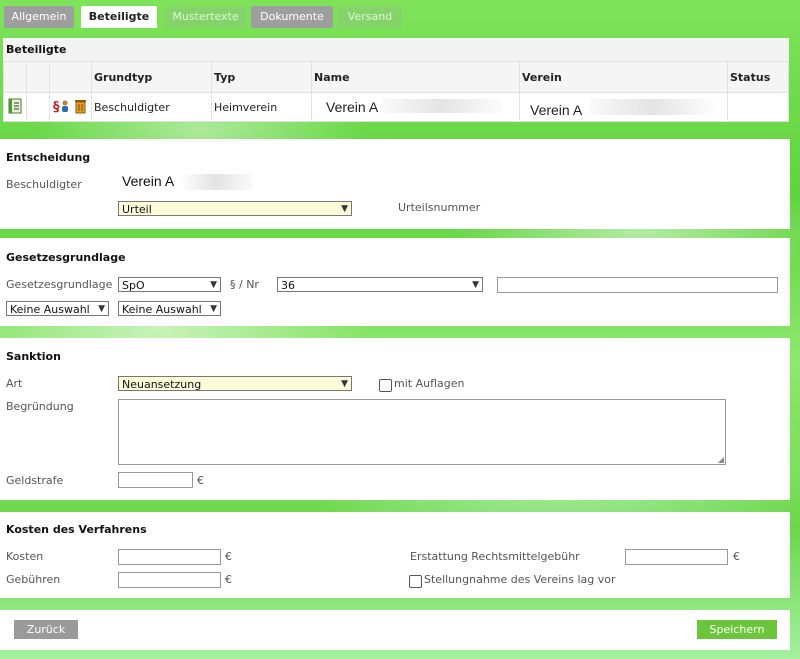 The width and height of the screenshot is (800, 659). Describe the element at coordinates (261, 107) in the screenshot. I see `cell-typ: Heimverein` at that location.